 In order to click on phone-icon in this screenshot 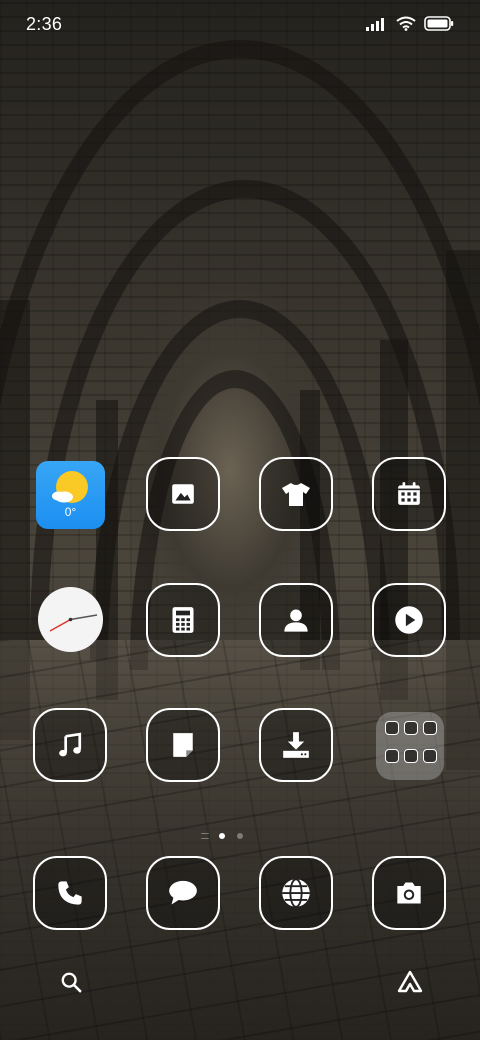, I will do `click(70, 893)`.